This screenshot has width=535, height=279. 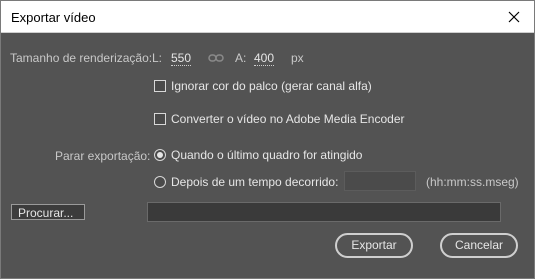 What do you see at coordinates (288, 119) in the screenshot?
I see `convert-media-encoder-label: Converter o vídeo no Adobe Media Encoder` at bounding box center [288, 119].